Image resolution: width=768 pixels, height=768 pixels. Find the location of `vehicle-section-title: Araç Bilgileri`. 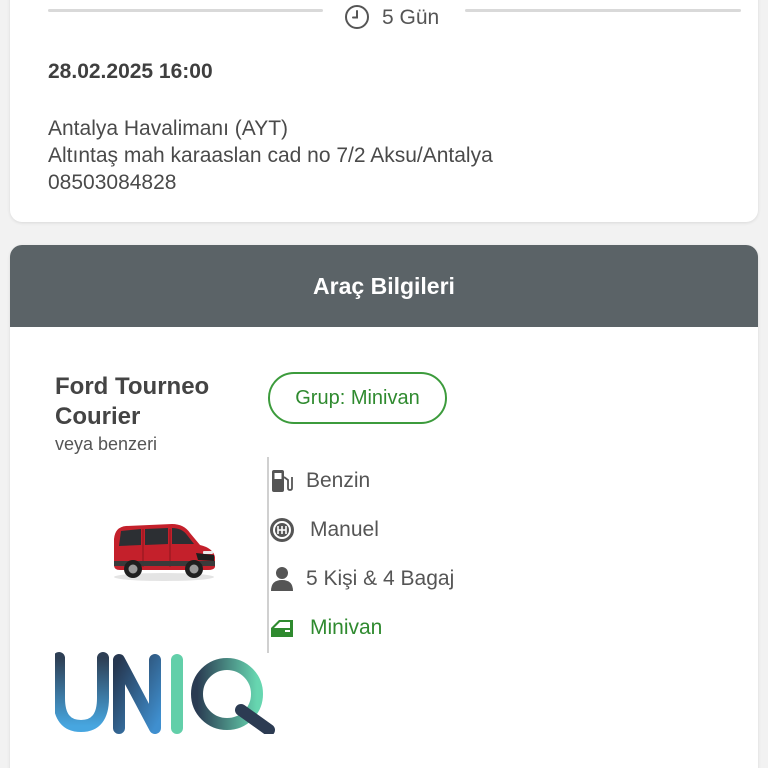

vehicle-section-title: Araç Bilgileri is located at coordinates (384, 285).